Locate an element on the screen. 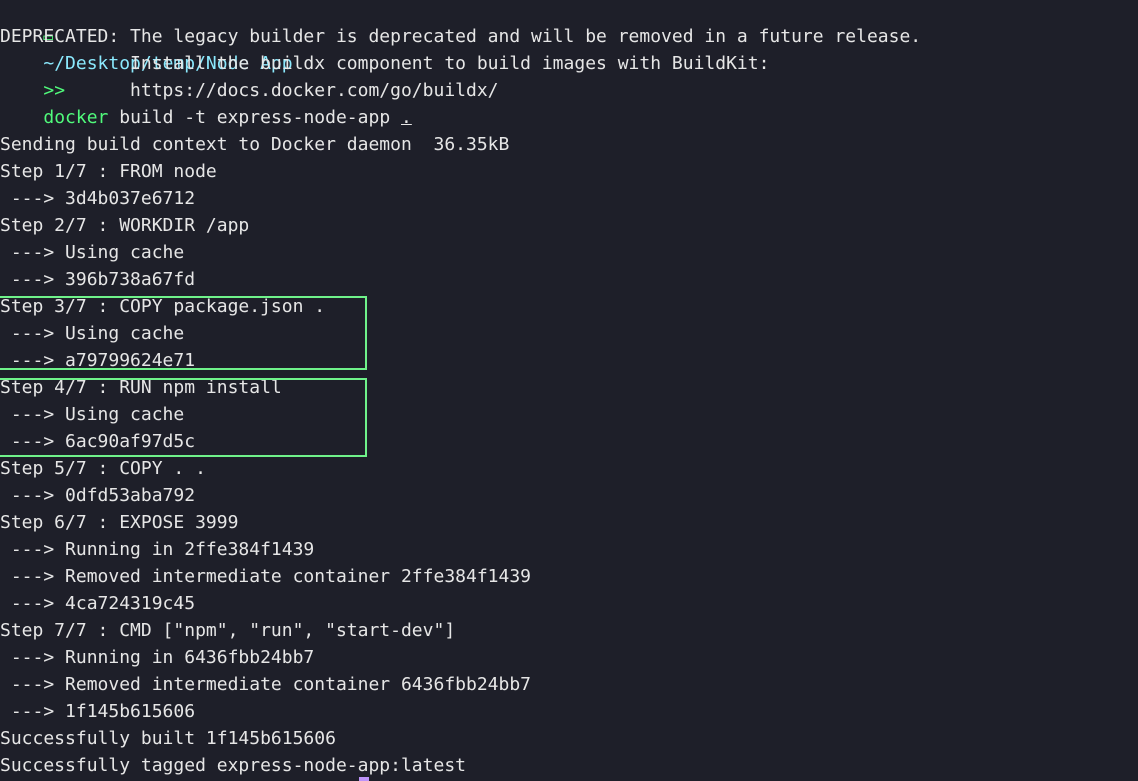 Image resolution: width=1138 pixels, height=781 pixels. output-line: ---> 396b738a67fd is located at coordinates (98, 279).